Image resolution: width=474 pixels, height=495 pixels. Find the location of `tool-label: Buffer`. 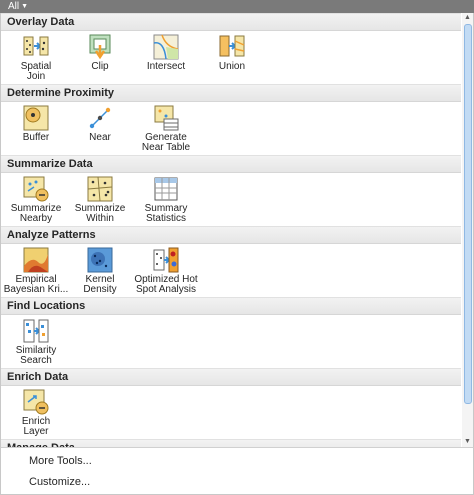

tool-label: Buffer is located at coordinates (36, 137).